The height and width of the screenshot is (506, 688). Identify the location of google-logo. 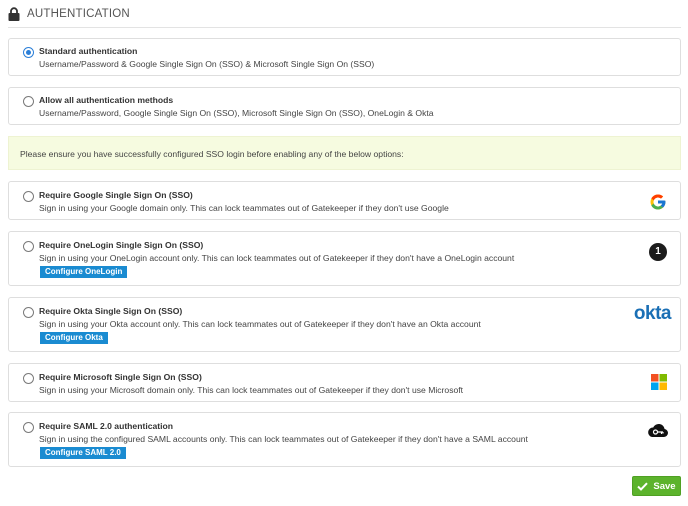
(658, 202).